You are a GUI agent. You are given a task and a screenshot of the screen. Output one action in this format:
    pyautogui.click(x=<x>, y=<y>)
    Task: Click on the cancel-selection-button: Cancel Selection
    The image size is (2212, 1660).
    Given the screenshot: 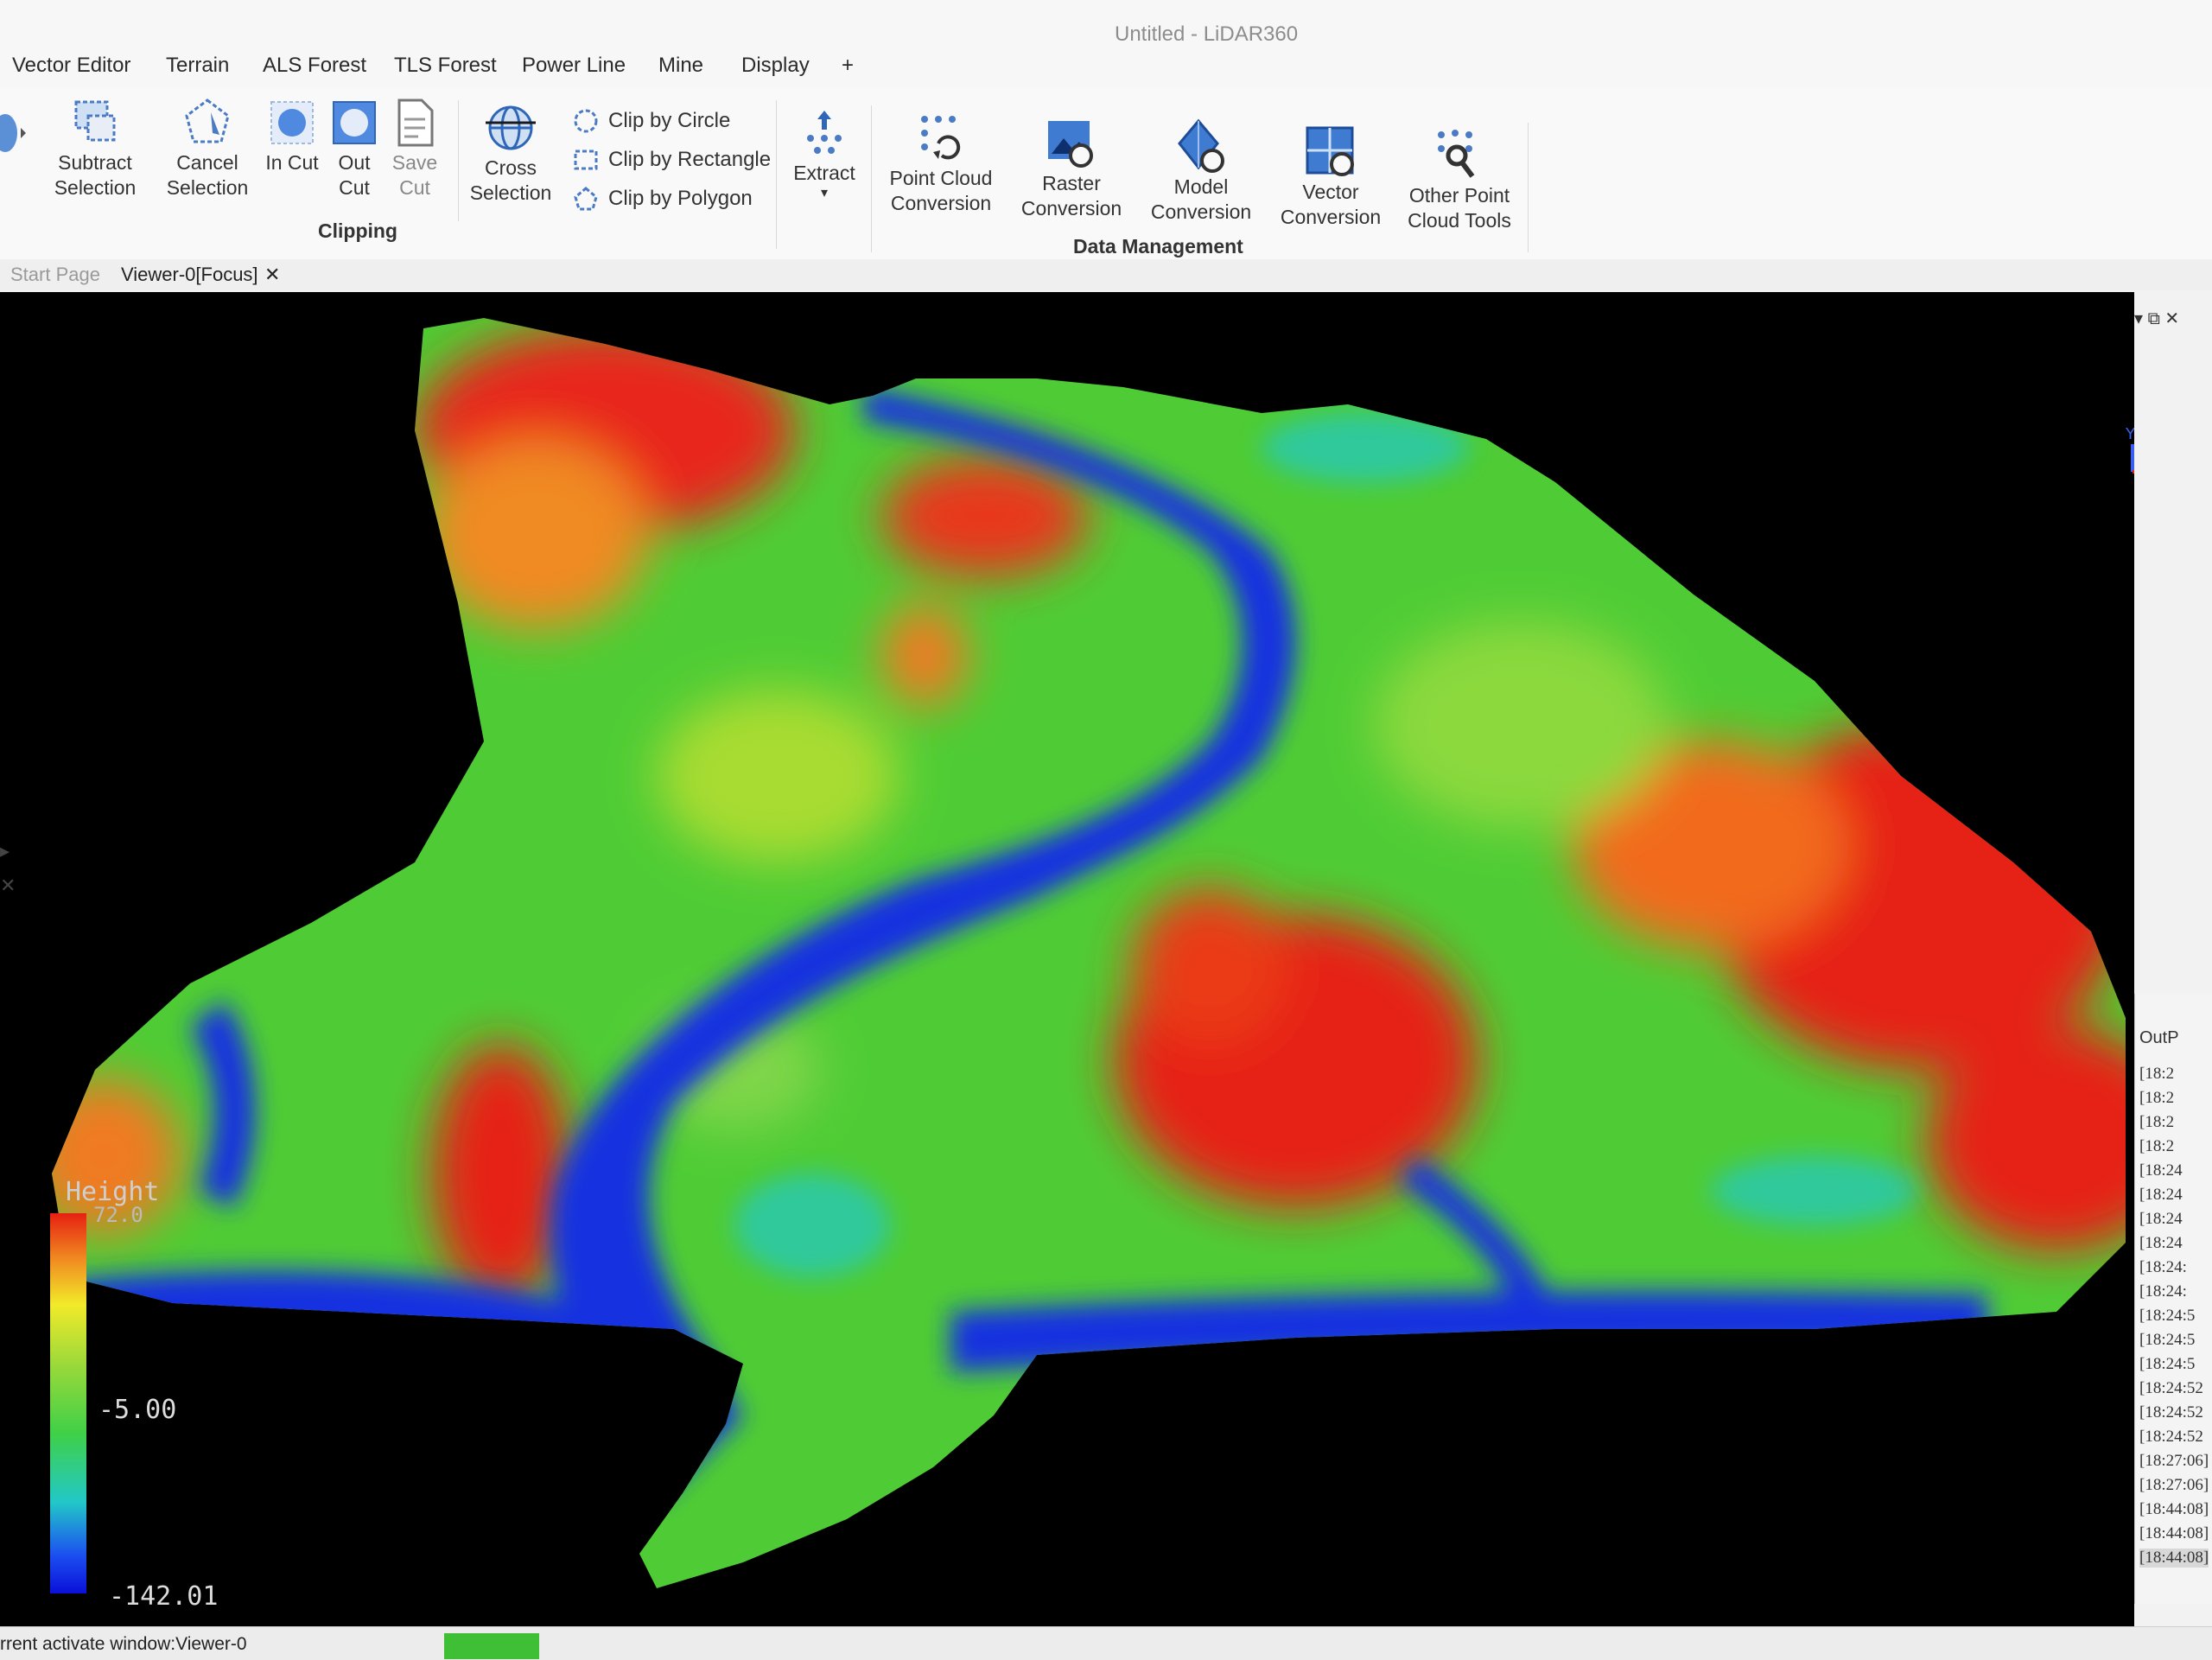 What is the action you would take?
    pyautogui.click(x=207, y=147)
    